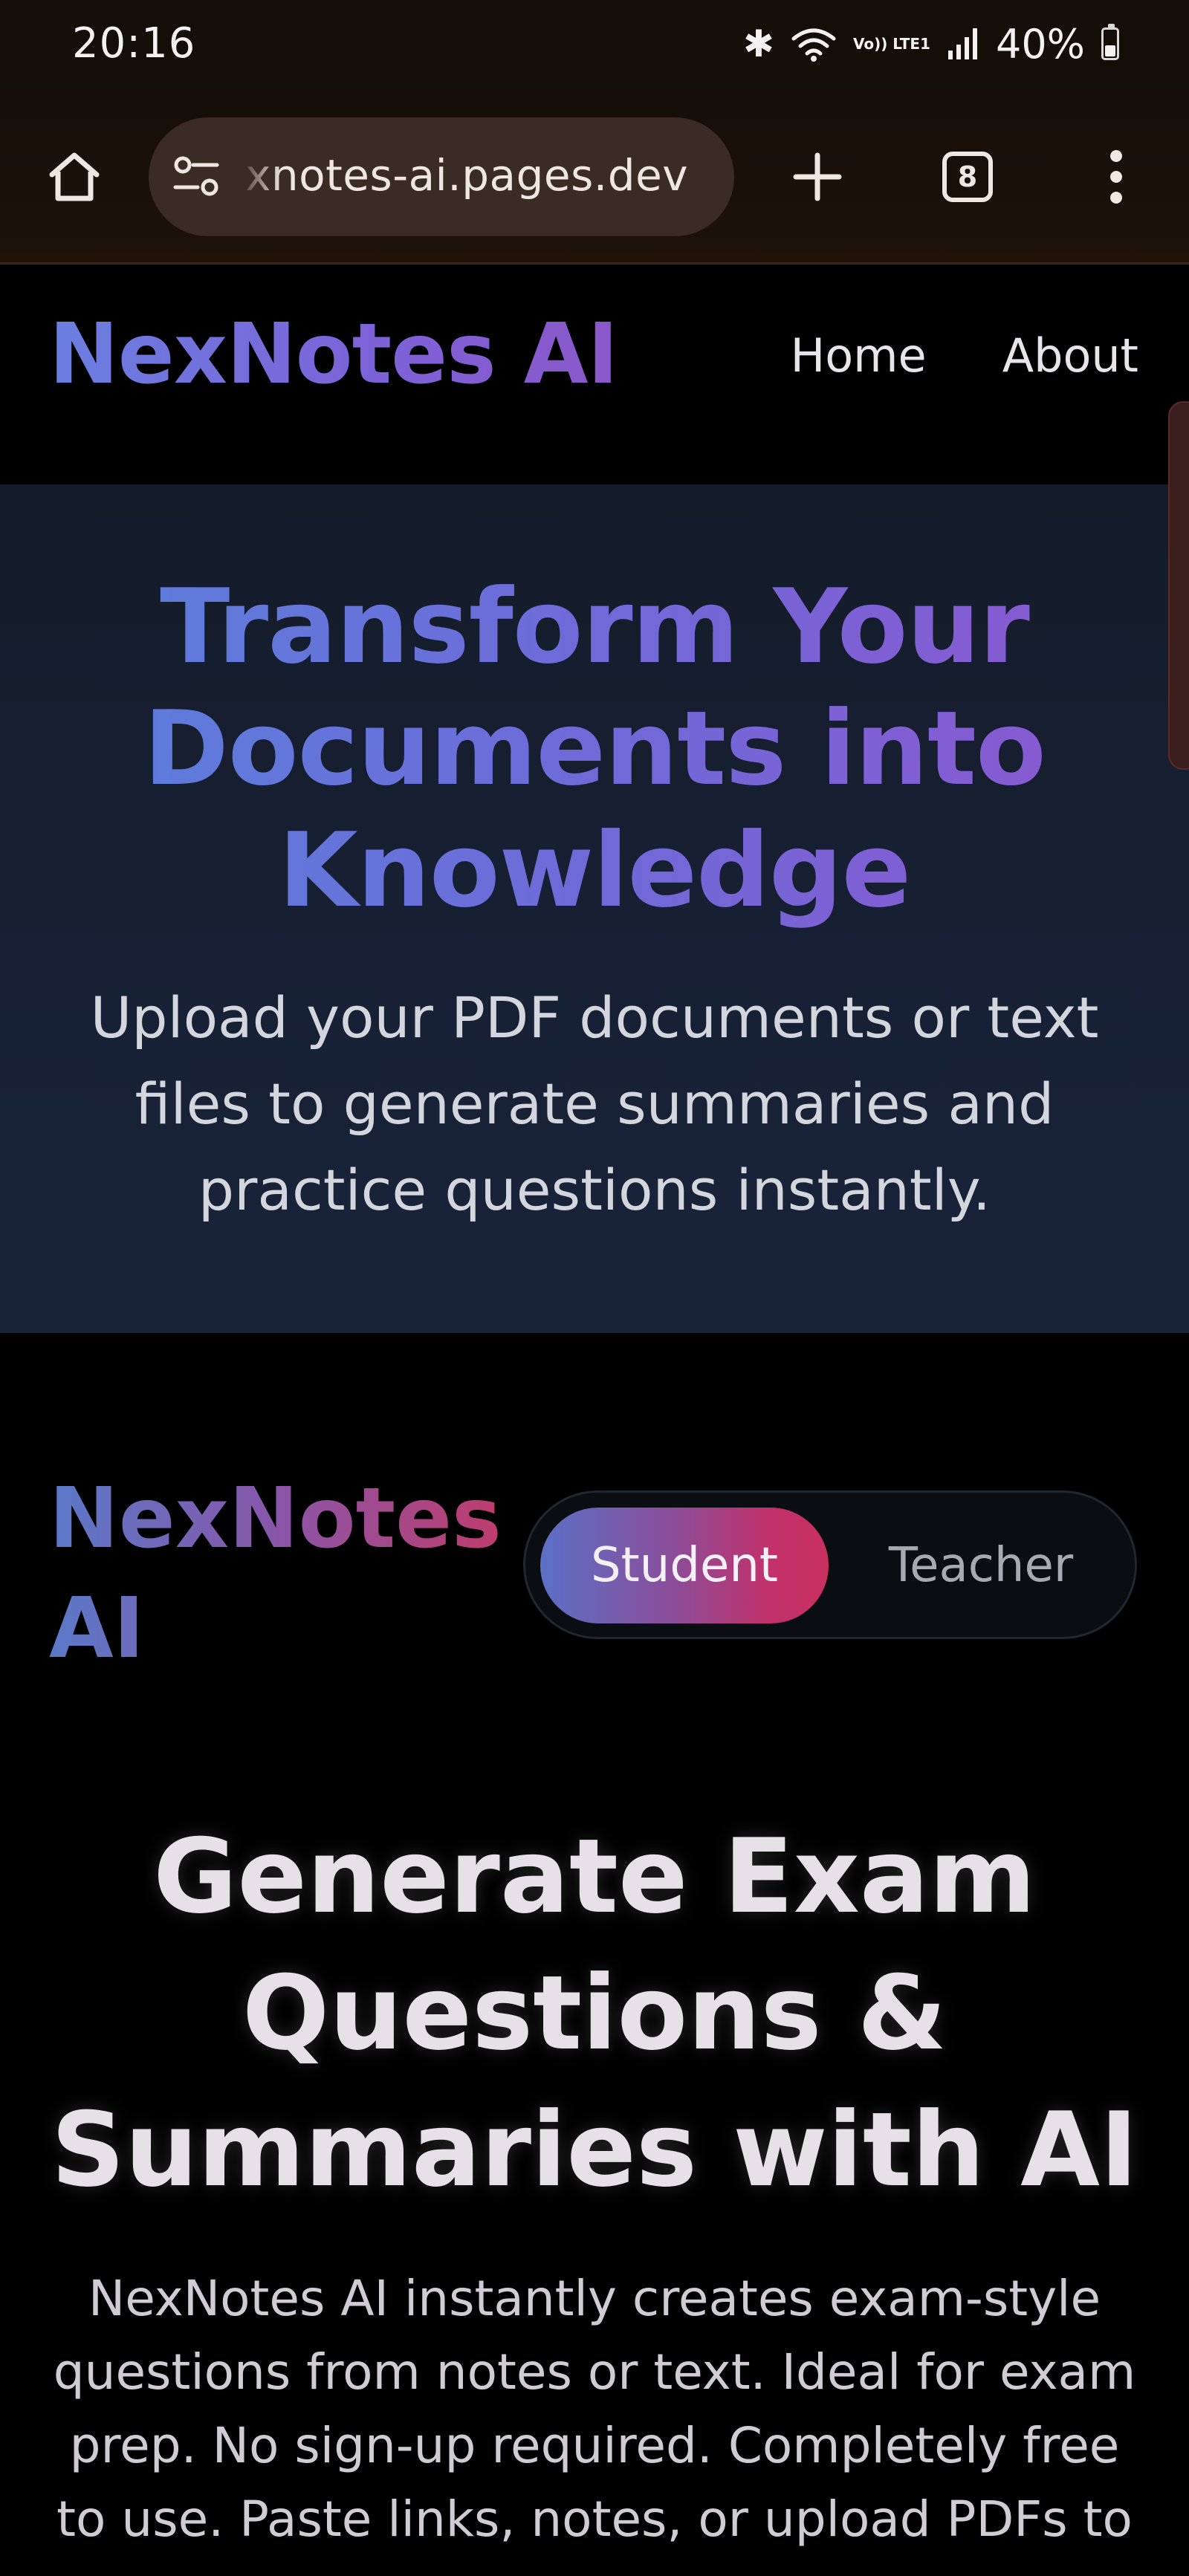  I want to click on tab-switcher-button: 8, so click(967, 177).